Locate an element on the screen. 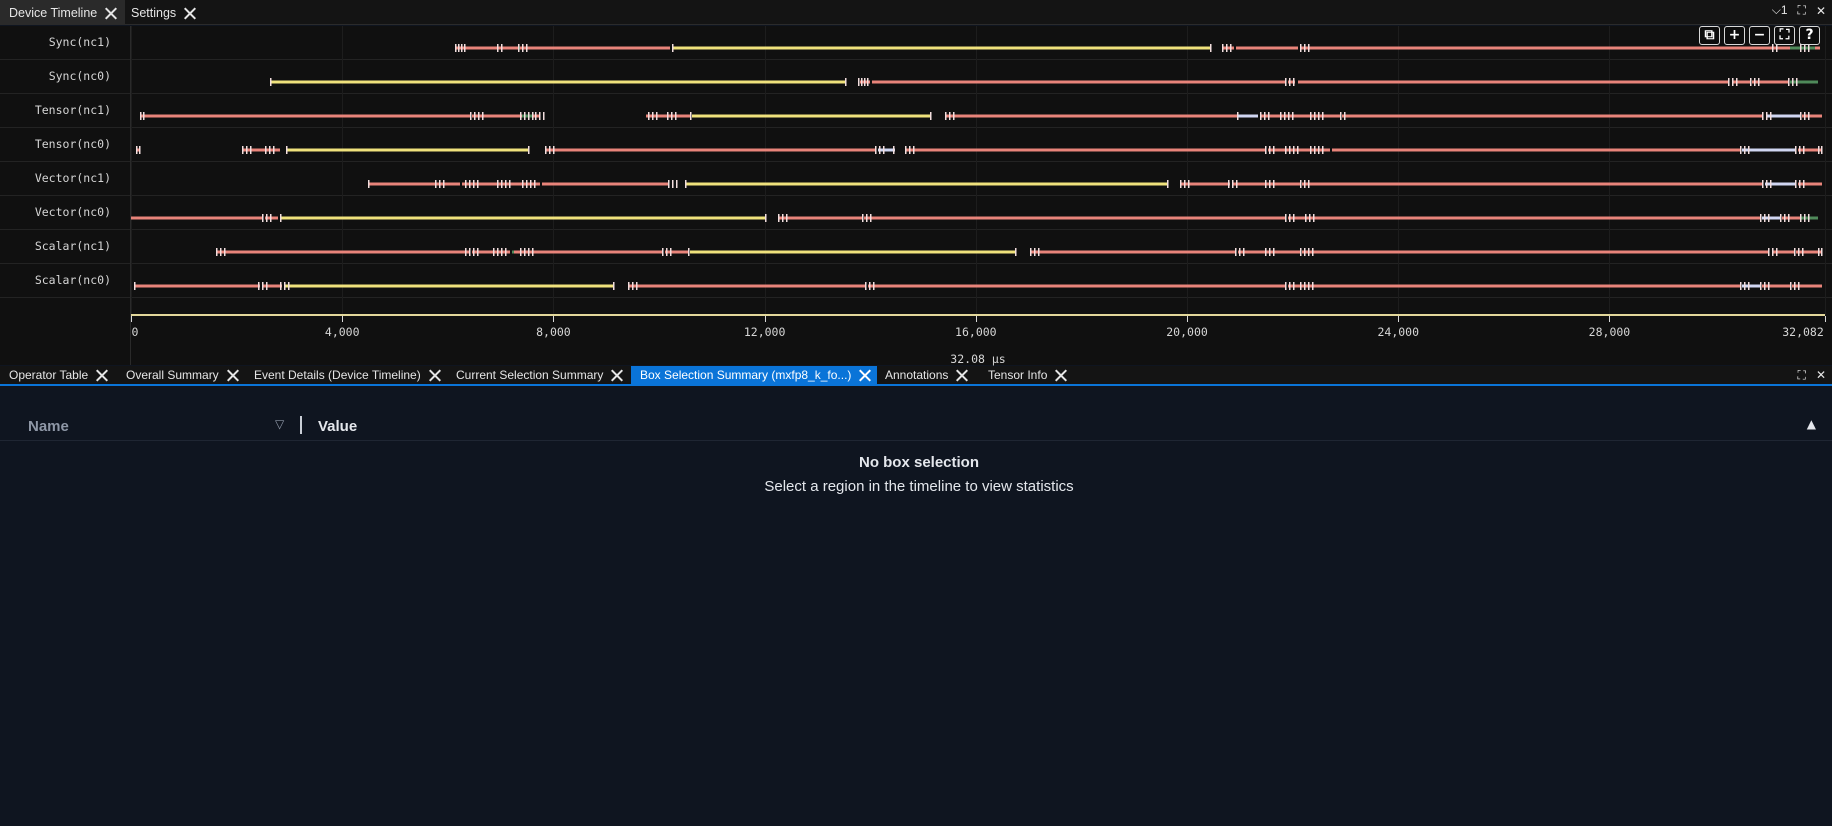 The width and height of the screenshot is (1832, 826). close-icon: ✕ is located at coordinates (1821, 11).